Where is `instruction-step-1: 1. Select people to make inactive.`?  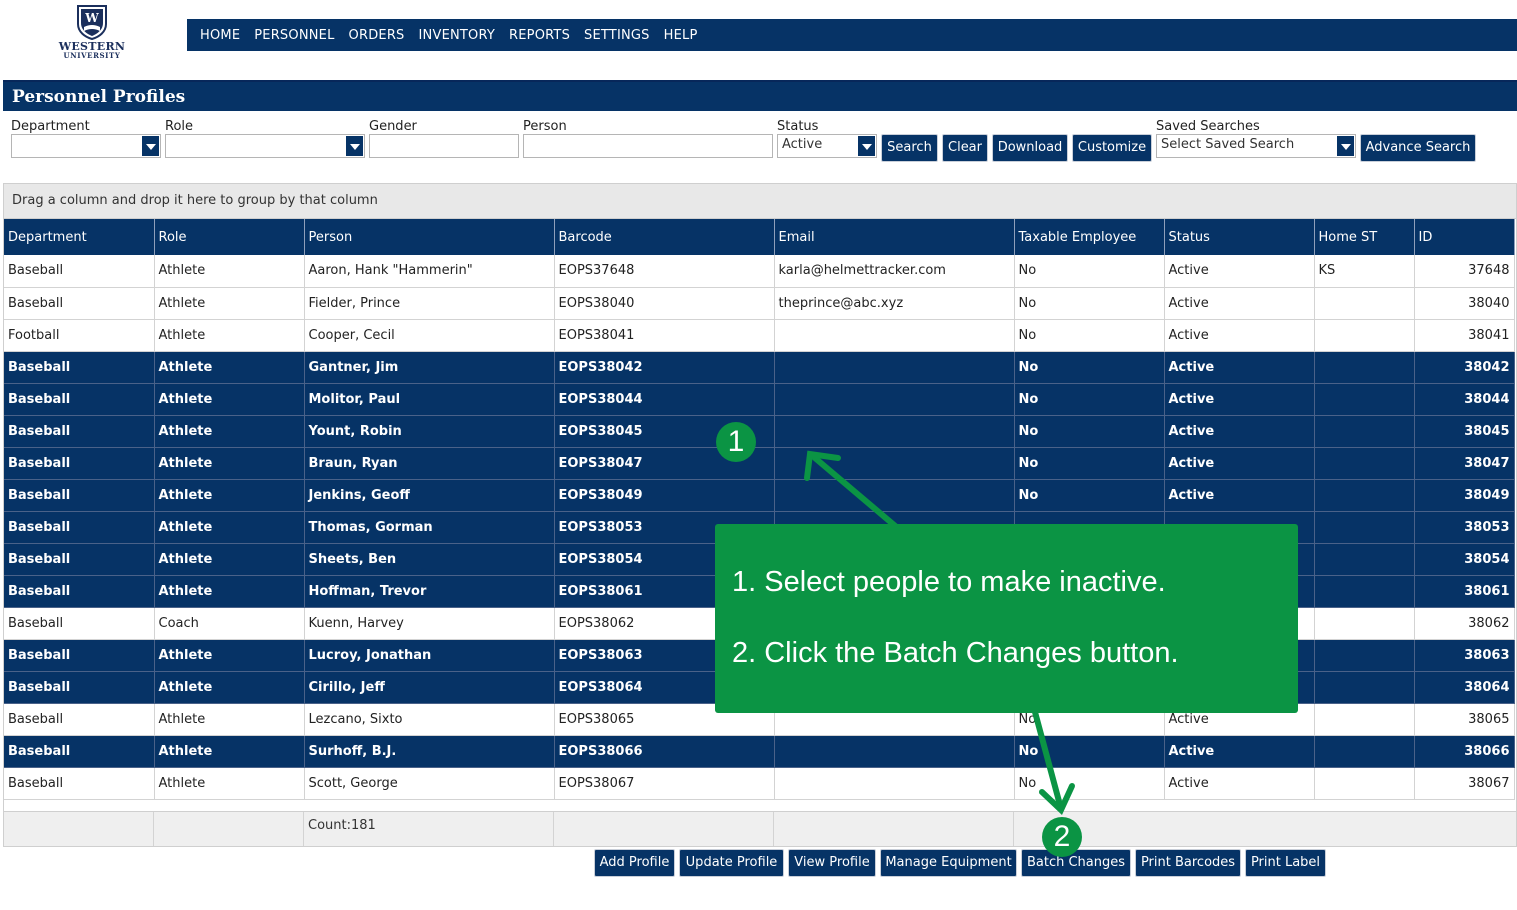 instruction-step-1: 1. Select people to make inactive. is located at coordinates (949, 582).